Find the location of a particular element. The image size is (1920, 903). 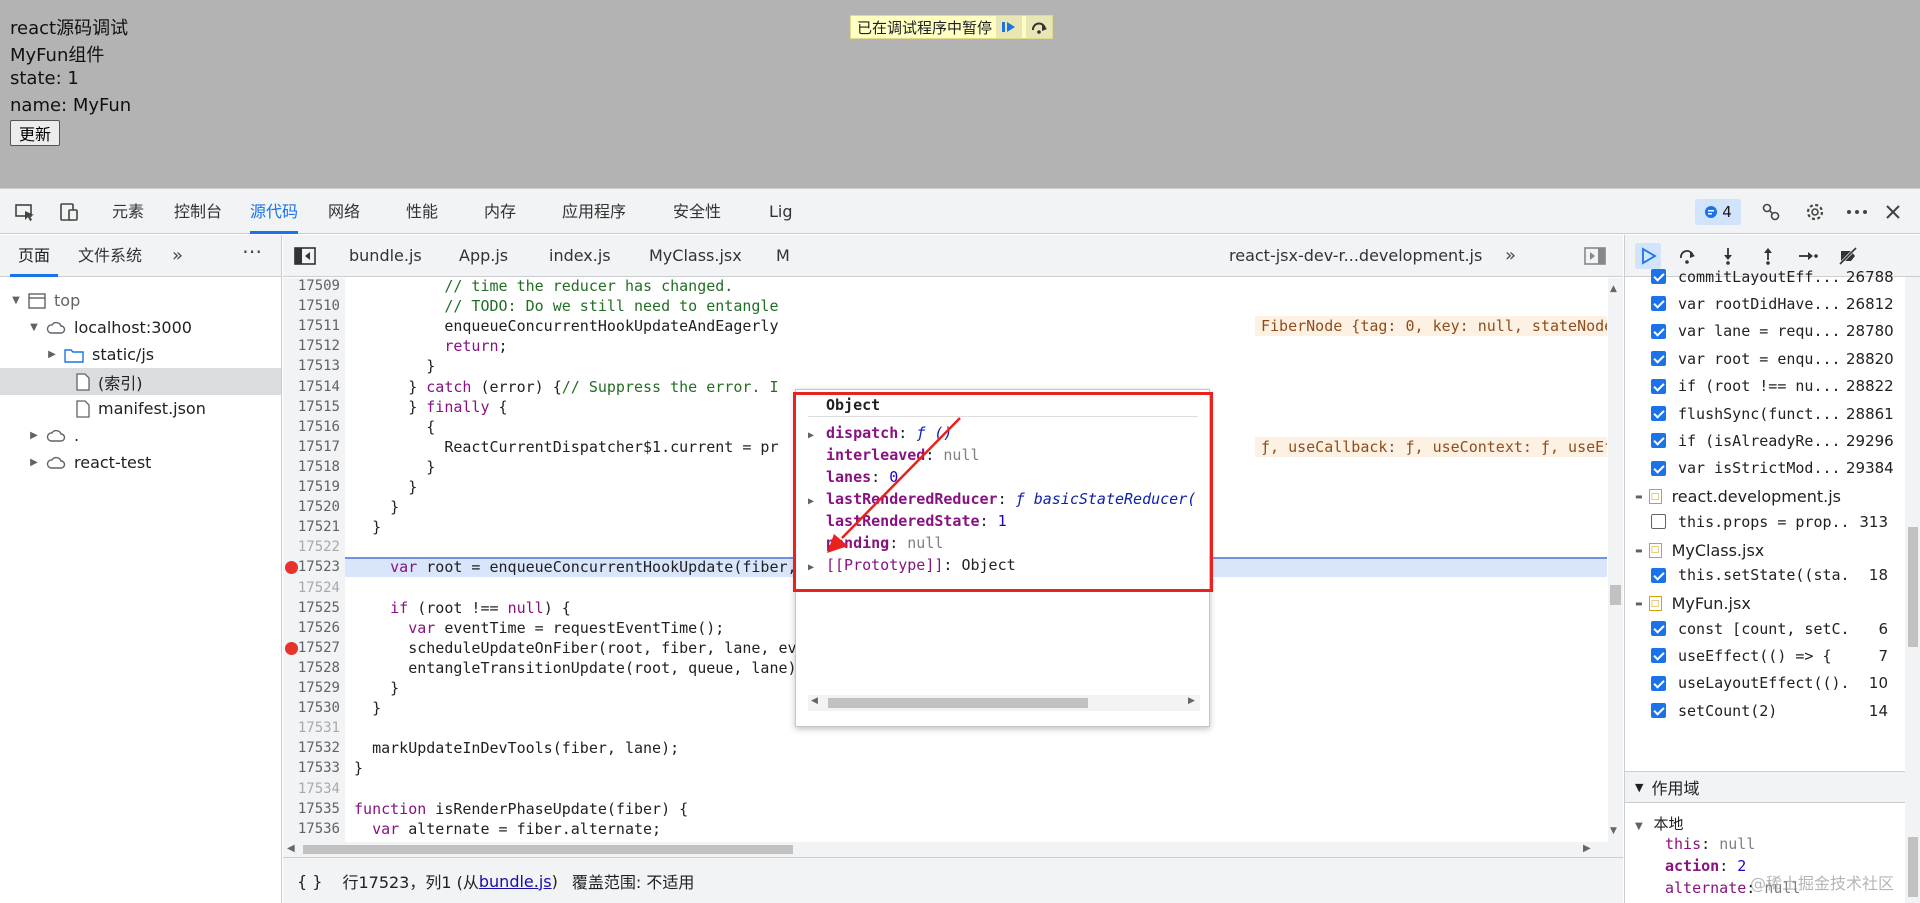

file-tab-app: App.js is located at coordinates (483, 256).